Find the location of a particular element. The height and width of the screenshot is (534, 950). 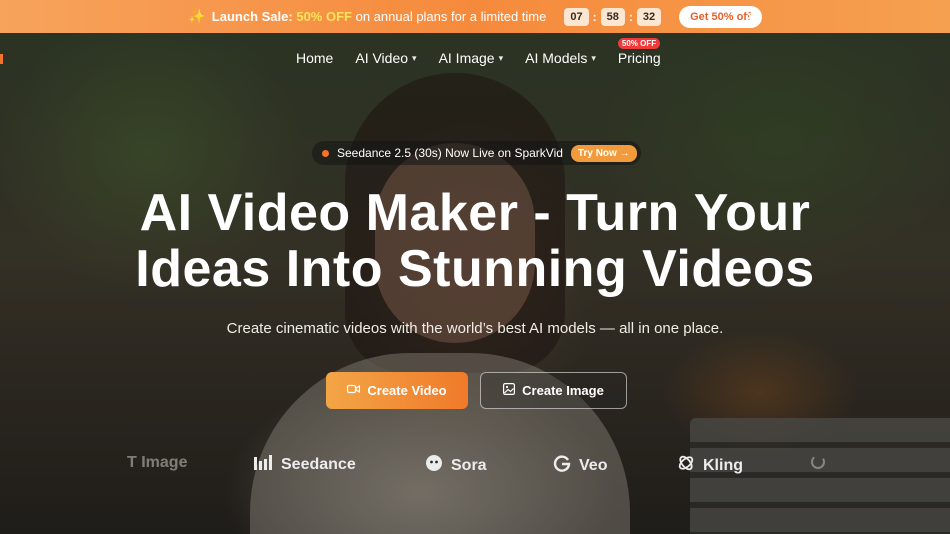

live-dot-icon is located at coordinates (325, 153).